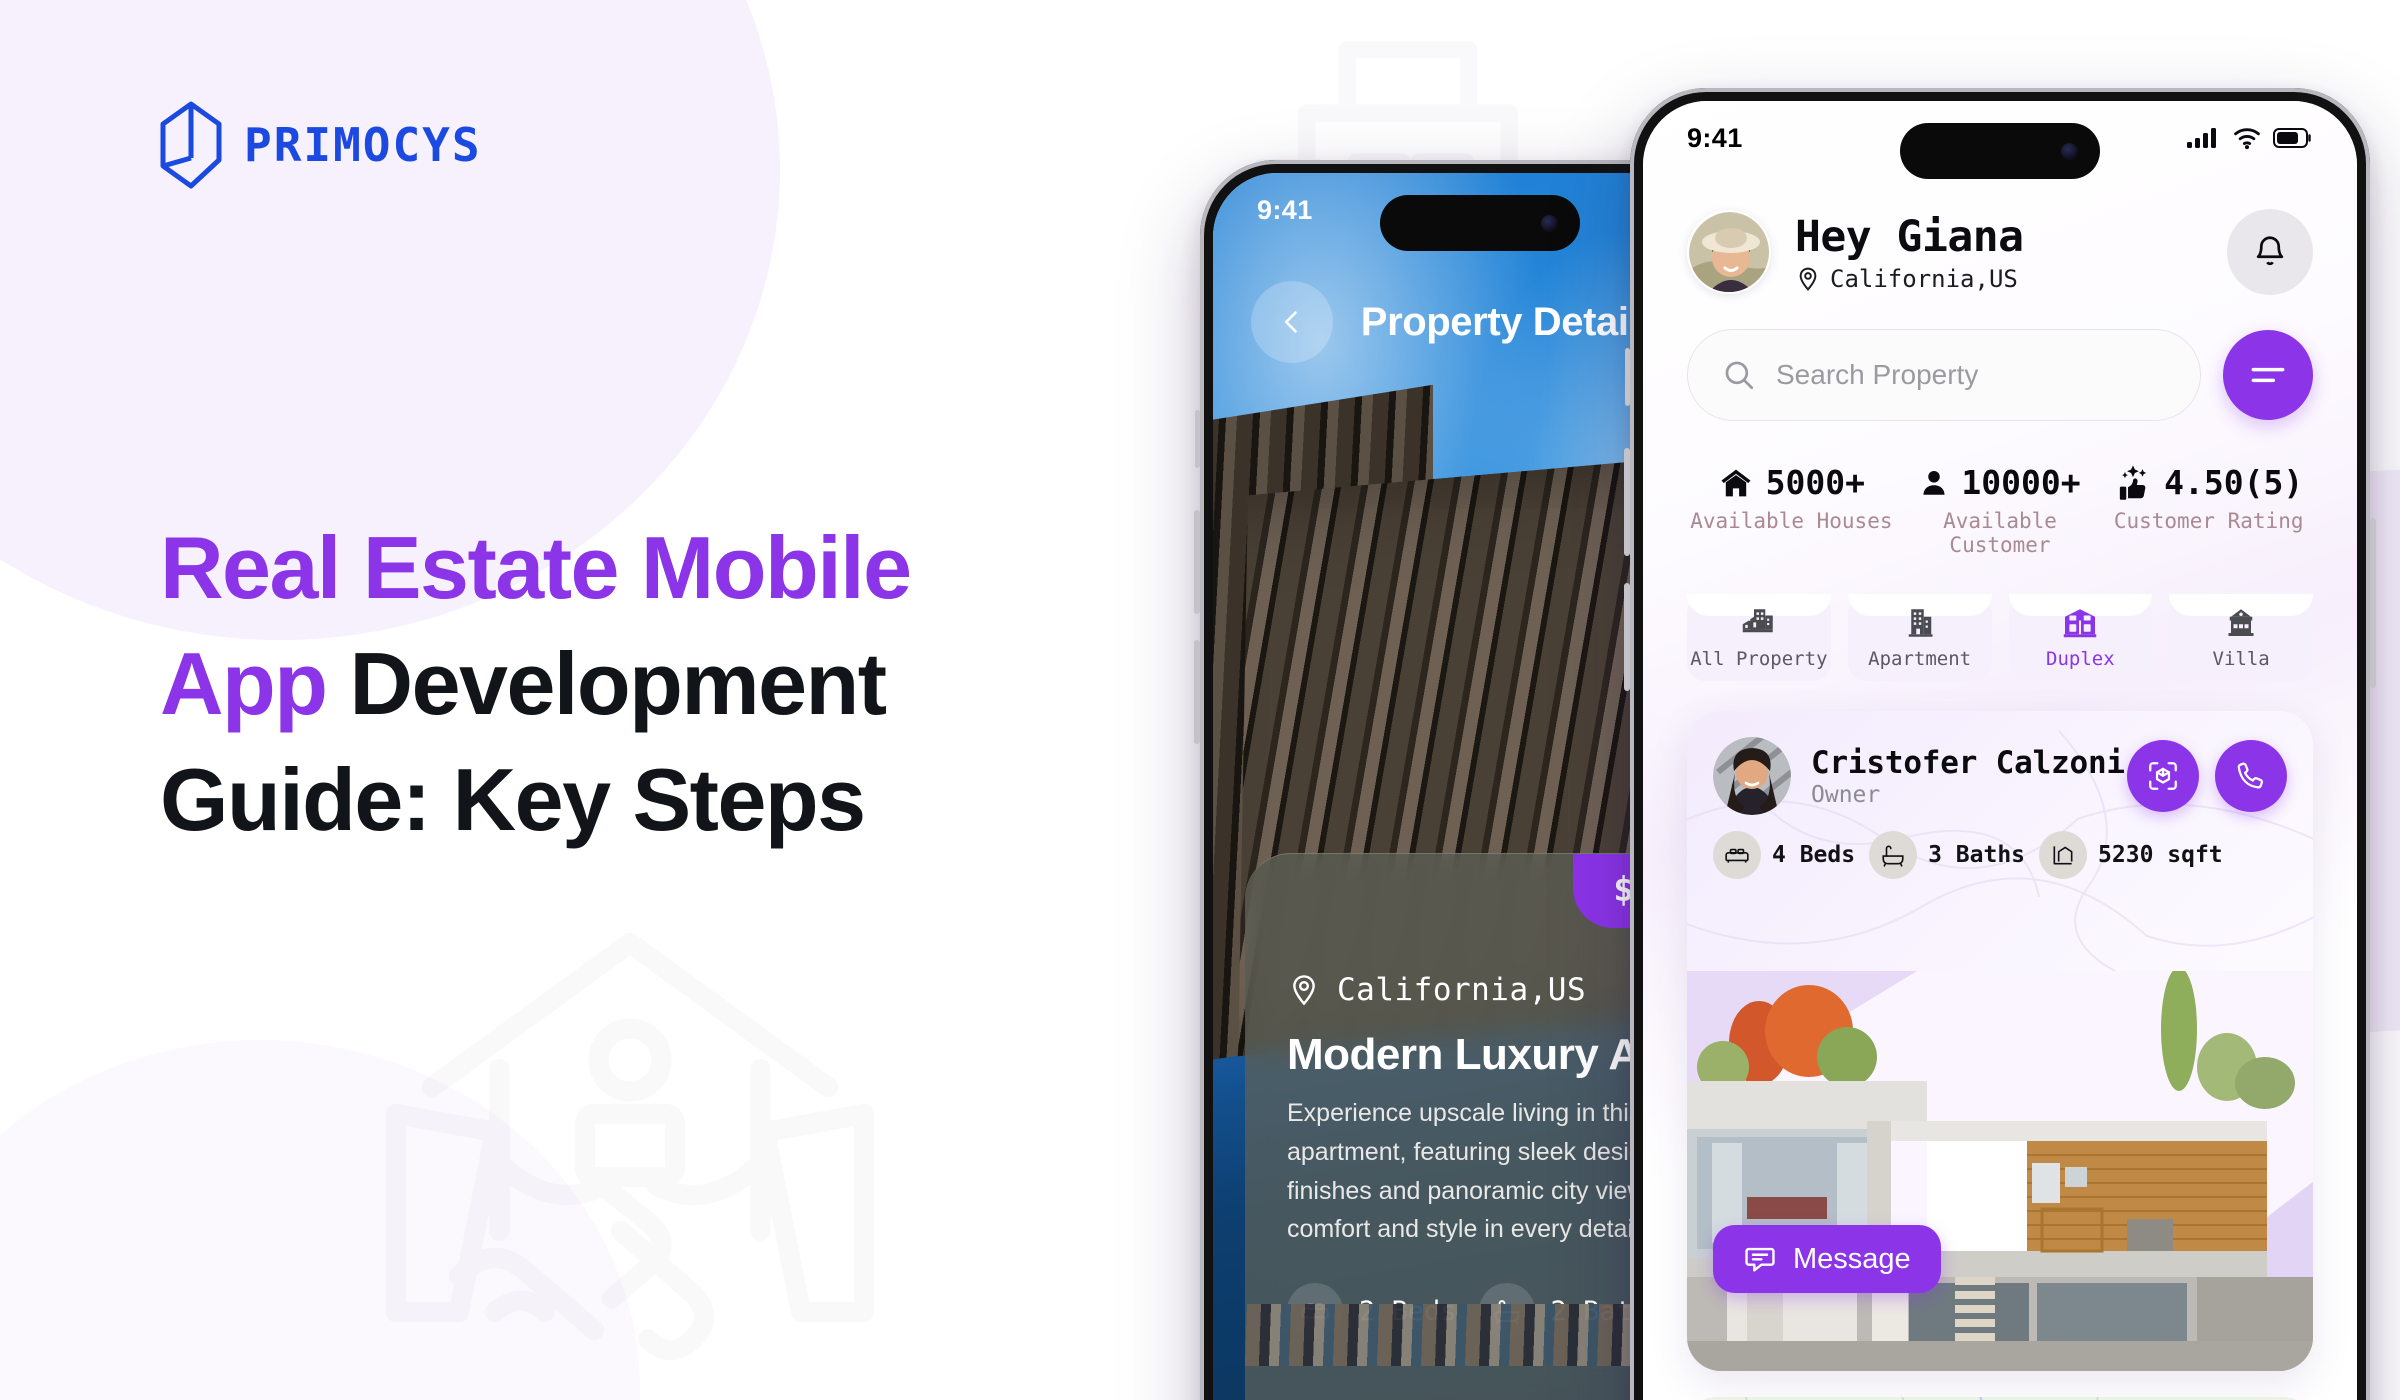 Image resolution: width=2400 pixels, height=1400 pixels. Describe the element at coordinates (2241, 625) in the screenshot. I see `villa-icon` at that location.